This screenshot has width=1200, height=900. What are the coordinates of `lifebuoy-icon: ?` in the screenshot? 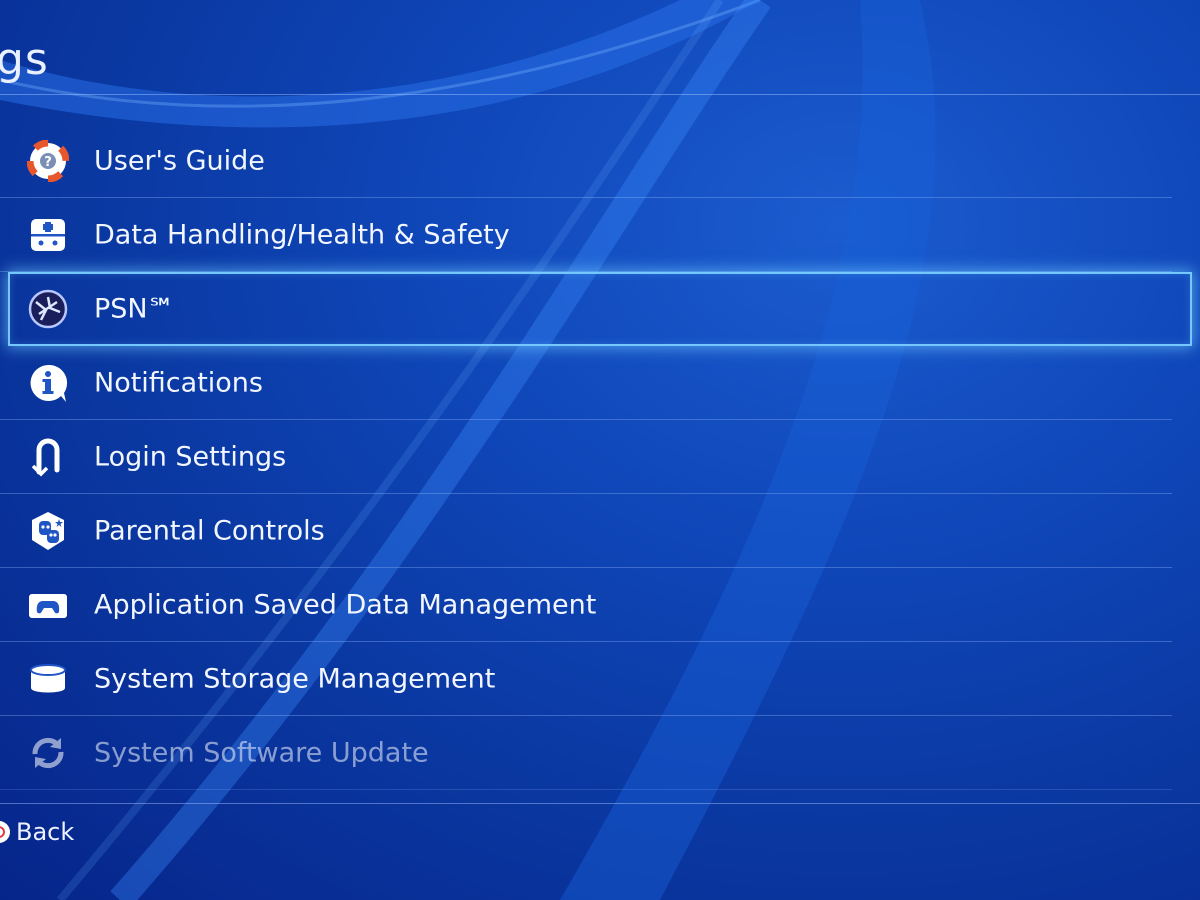 It's located at (48, 161).